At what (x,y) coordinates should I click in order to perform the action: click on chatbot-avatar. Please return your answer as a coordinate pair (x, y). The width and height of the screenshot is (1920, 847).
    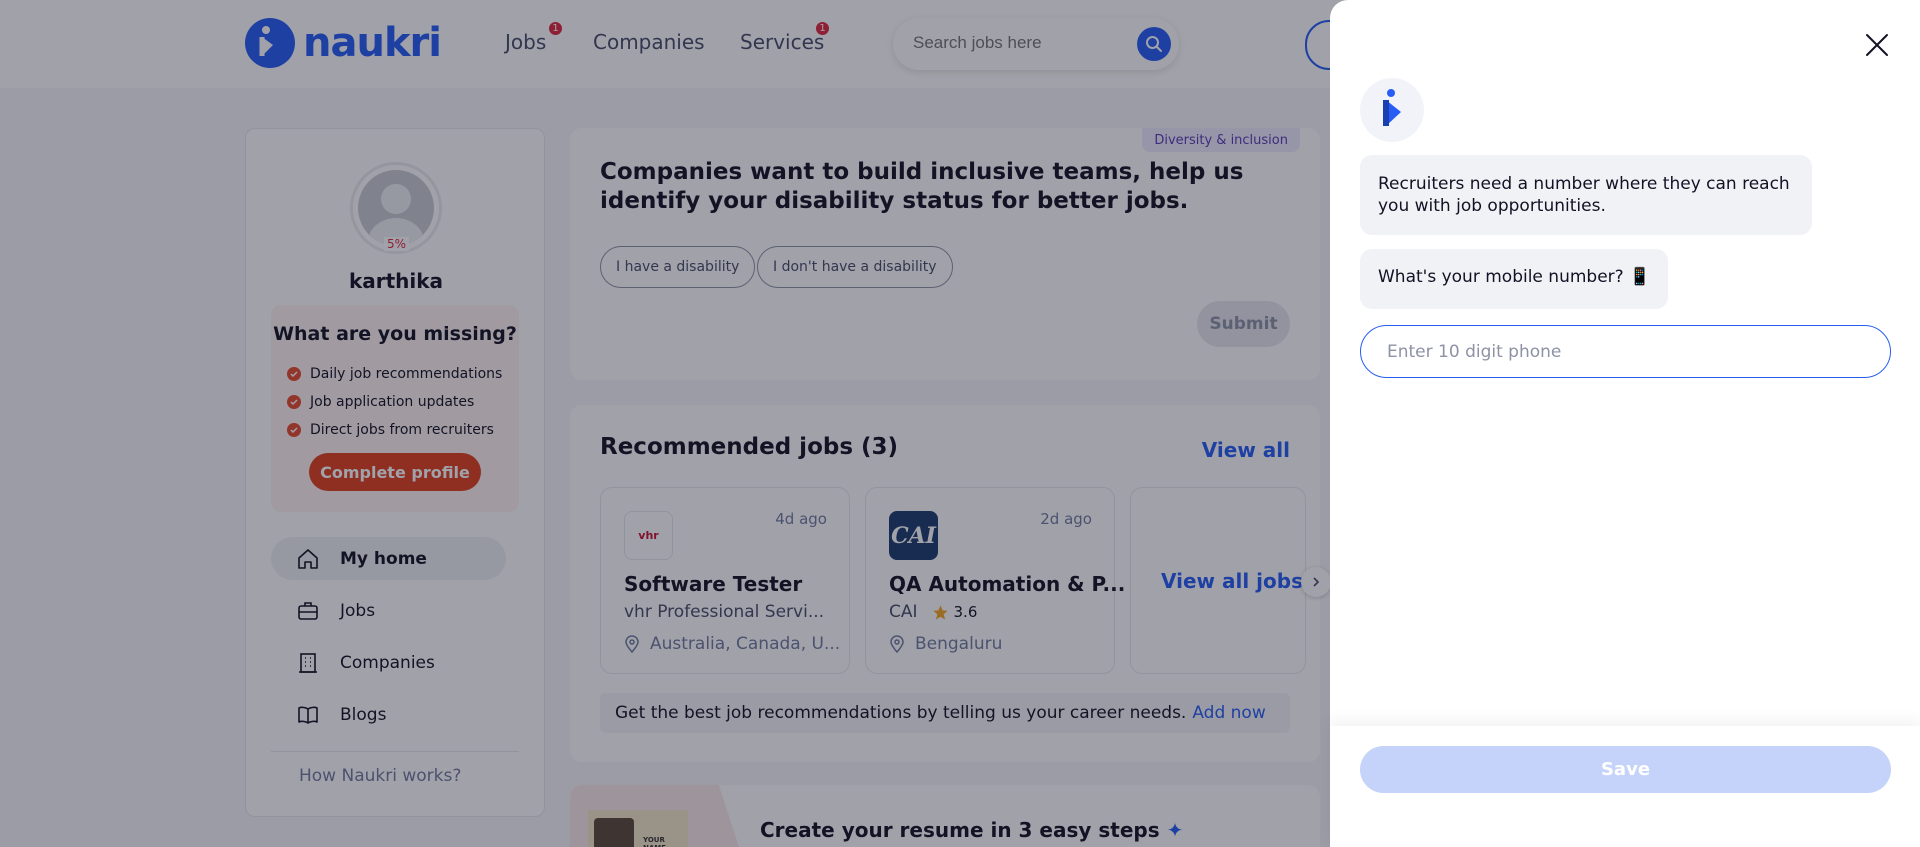
    Looking at the image, I should click on (1392, 110).